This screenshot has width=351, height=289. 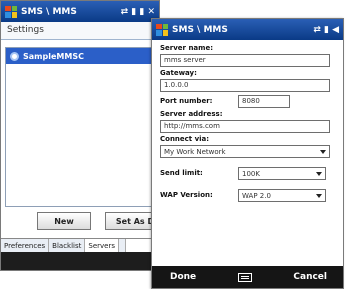 I want to click on connect-via-value: My Work Network, so click(x=195, y=151).